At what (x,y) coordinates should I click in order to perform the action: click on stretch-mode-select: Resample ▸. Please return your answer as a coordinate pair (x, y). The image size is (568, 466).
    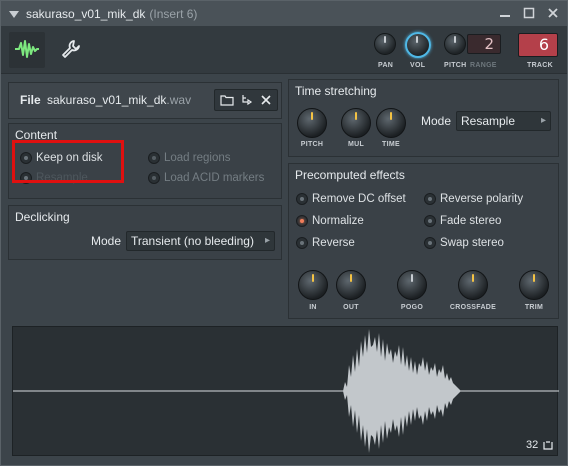
    Looking at the image, I should click on (503, 121).